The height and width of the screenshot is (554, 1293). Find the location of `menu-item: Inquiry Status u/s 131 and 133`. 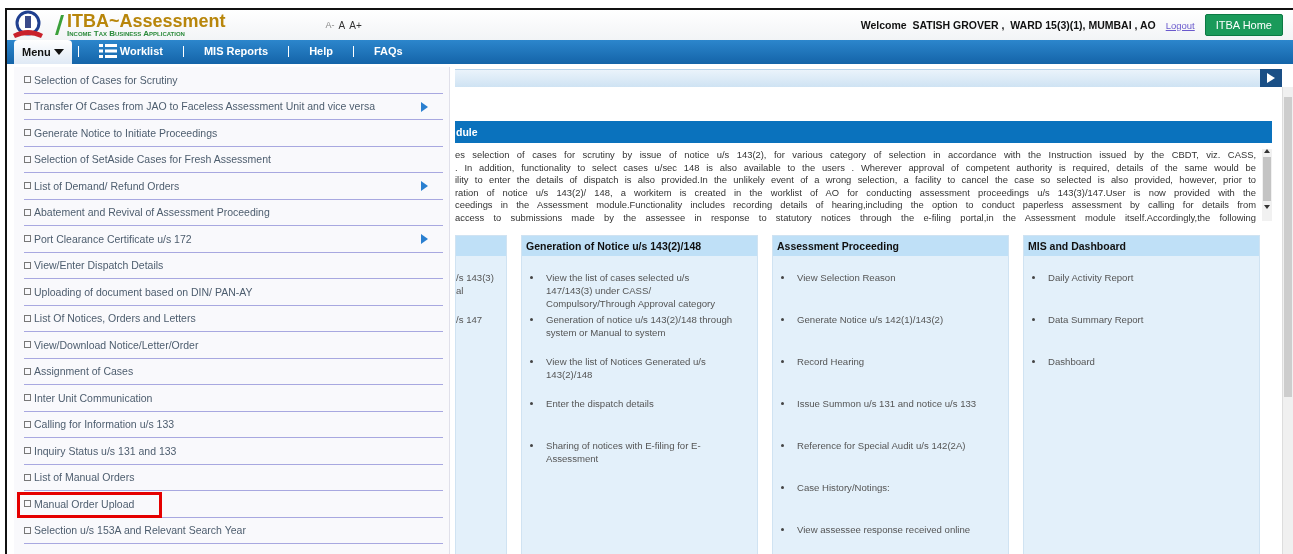

menu-item: Inquiry Status u/s 131 and 133 is located at coordinates (100, 450).